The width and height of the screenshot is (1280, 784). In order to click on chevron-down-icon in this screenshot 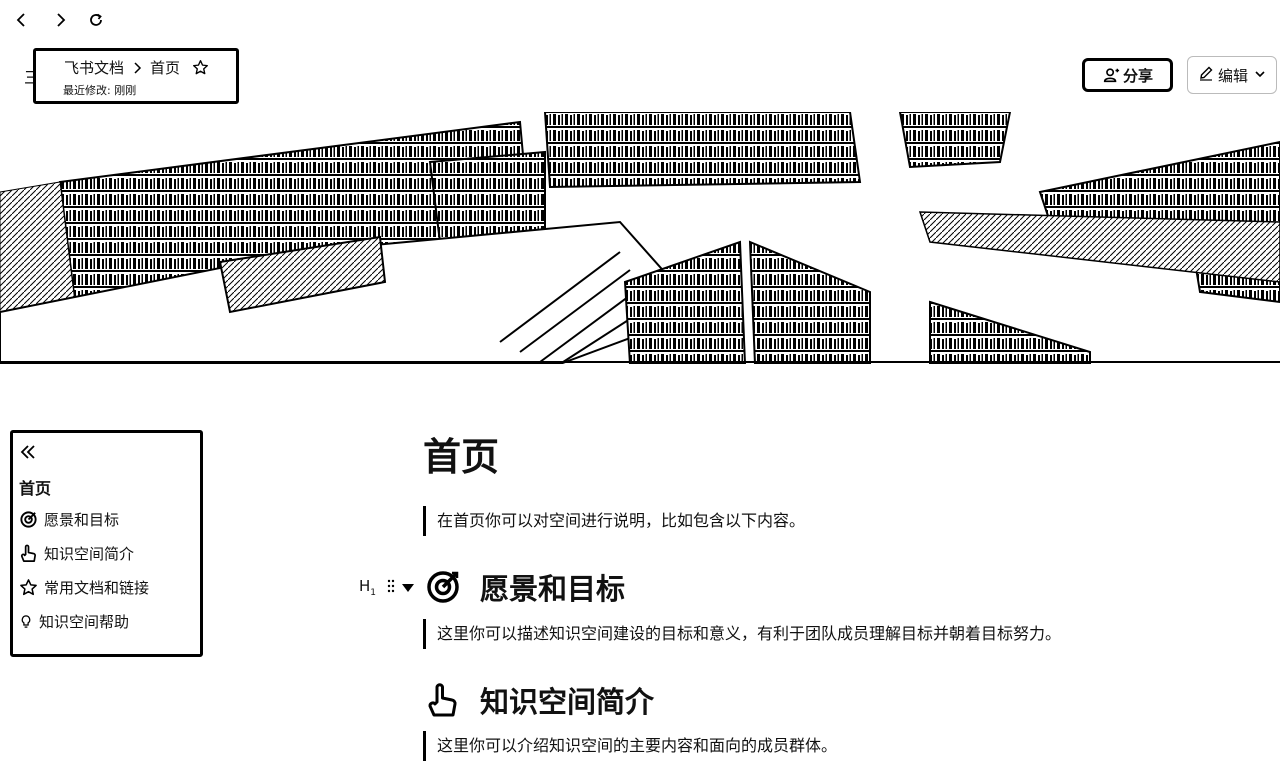, I will do `click(1257, 75)`.